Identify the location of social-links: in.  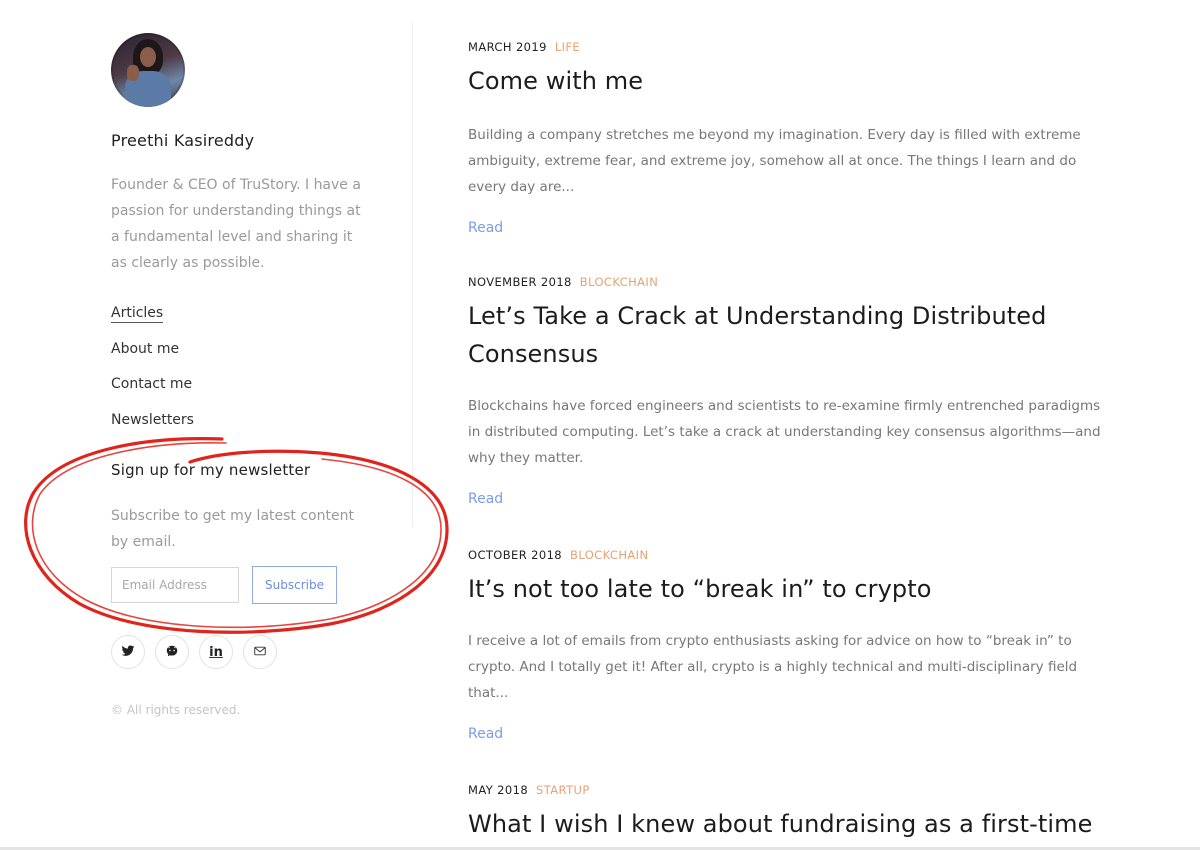
(194, 652).